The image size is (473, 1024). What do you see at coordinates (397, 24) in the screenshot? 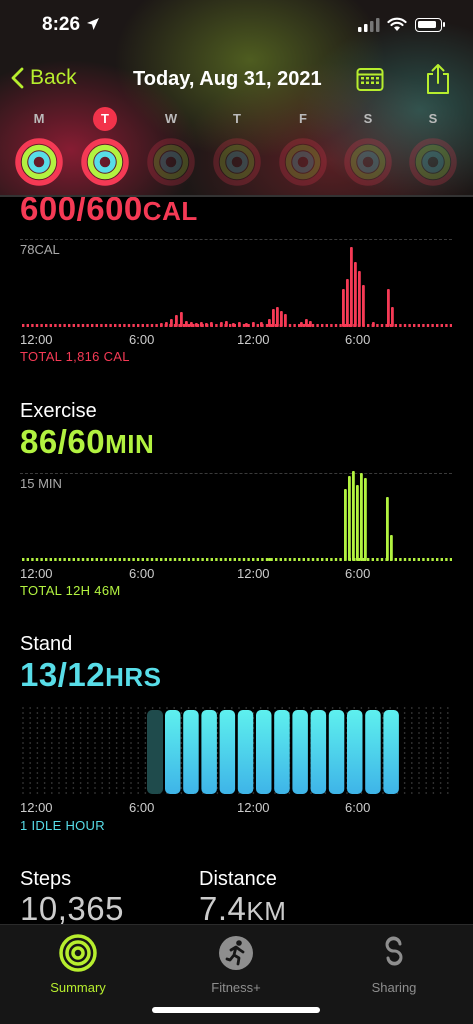
I see `wifi-icon` at bounding box center [397, 24].